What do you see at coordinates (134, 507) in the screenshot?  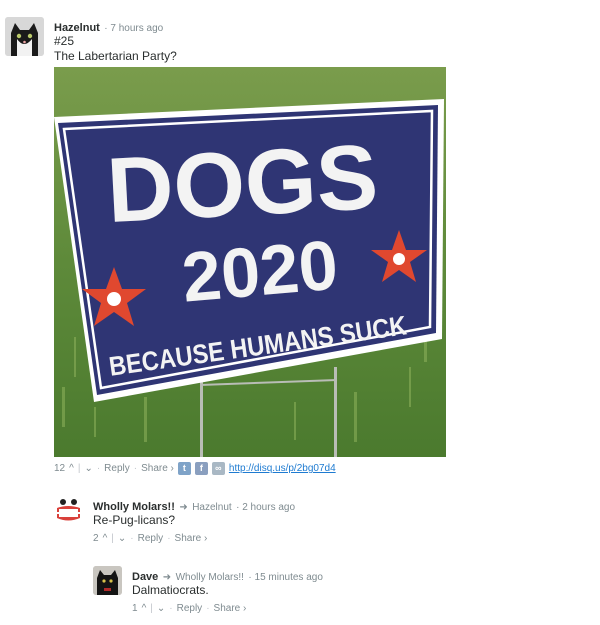 I see `comment-author: Wholly Molars!!` at bounding box center [134, 507].